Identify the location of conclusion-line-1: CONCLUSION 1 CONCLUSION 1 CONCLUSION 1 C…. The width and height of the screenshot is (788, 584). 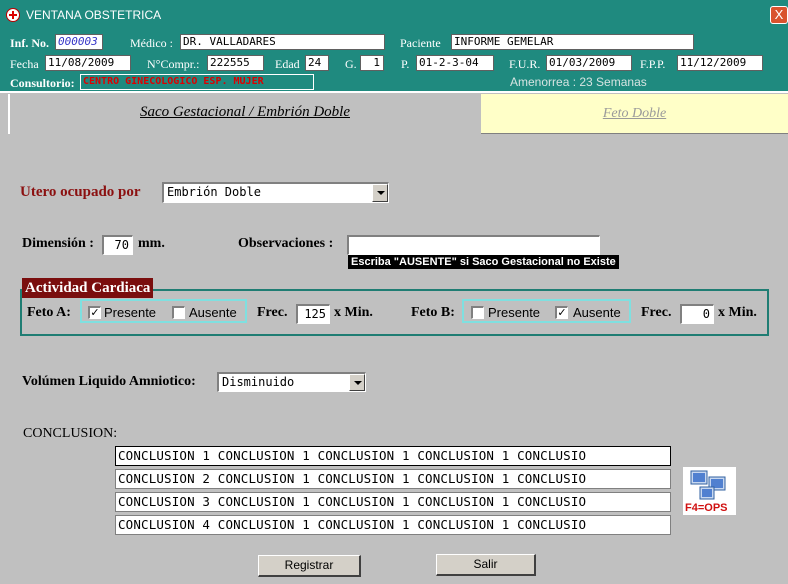
(393, 456).